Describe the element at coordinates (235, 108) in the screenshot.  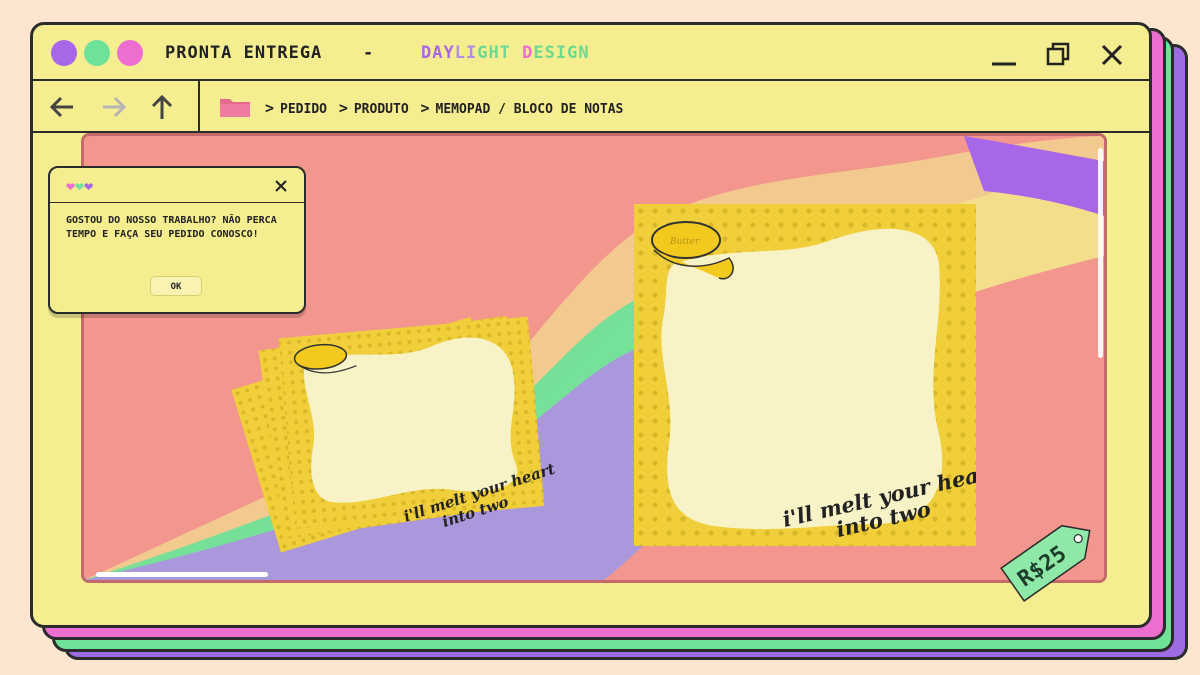
I see `folder-icon` at that location.